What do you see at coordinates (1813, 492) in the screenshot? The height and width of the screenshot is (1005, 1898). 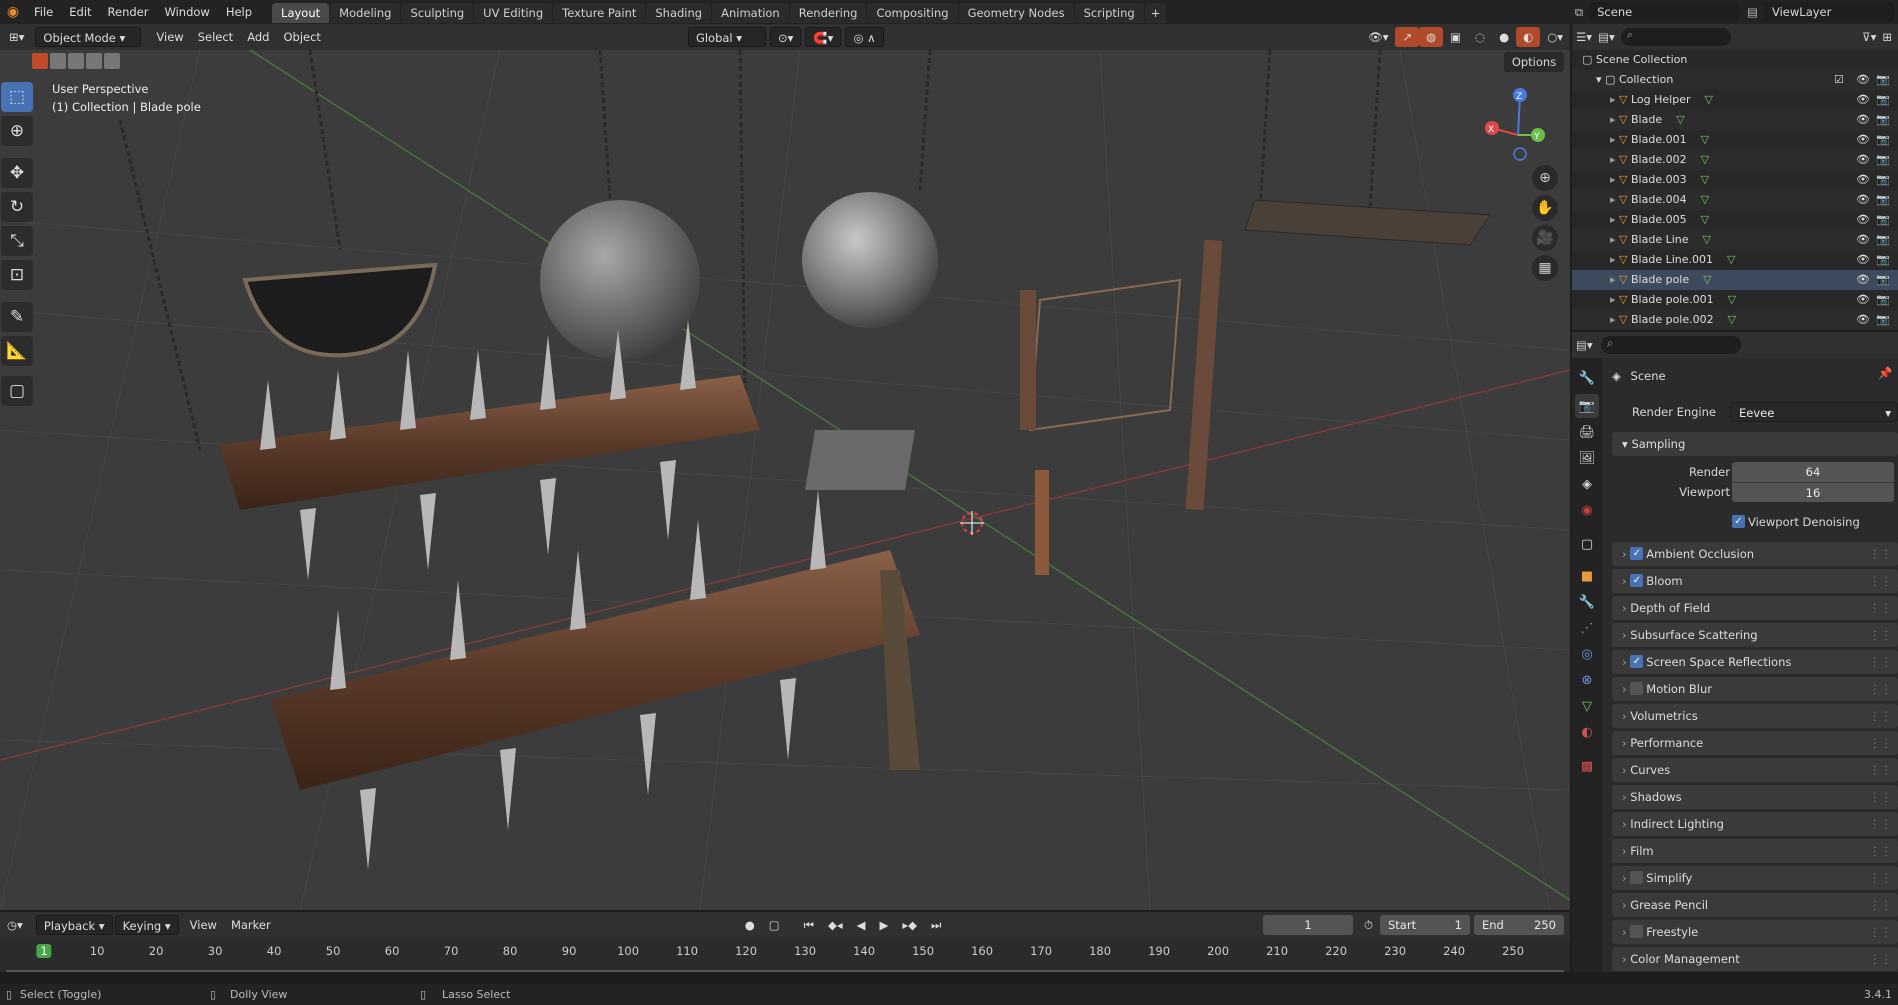 I see `viewport-samples-field: 16` at bounding box center [1813, 492].